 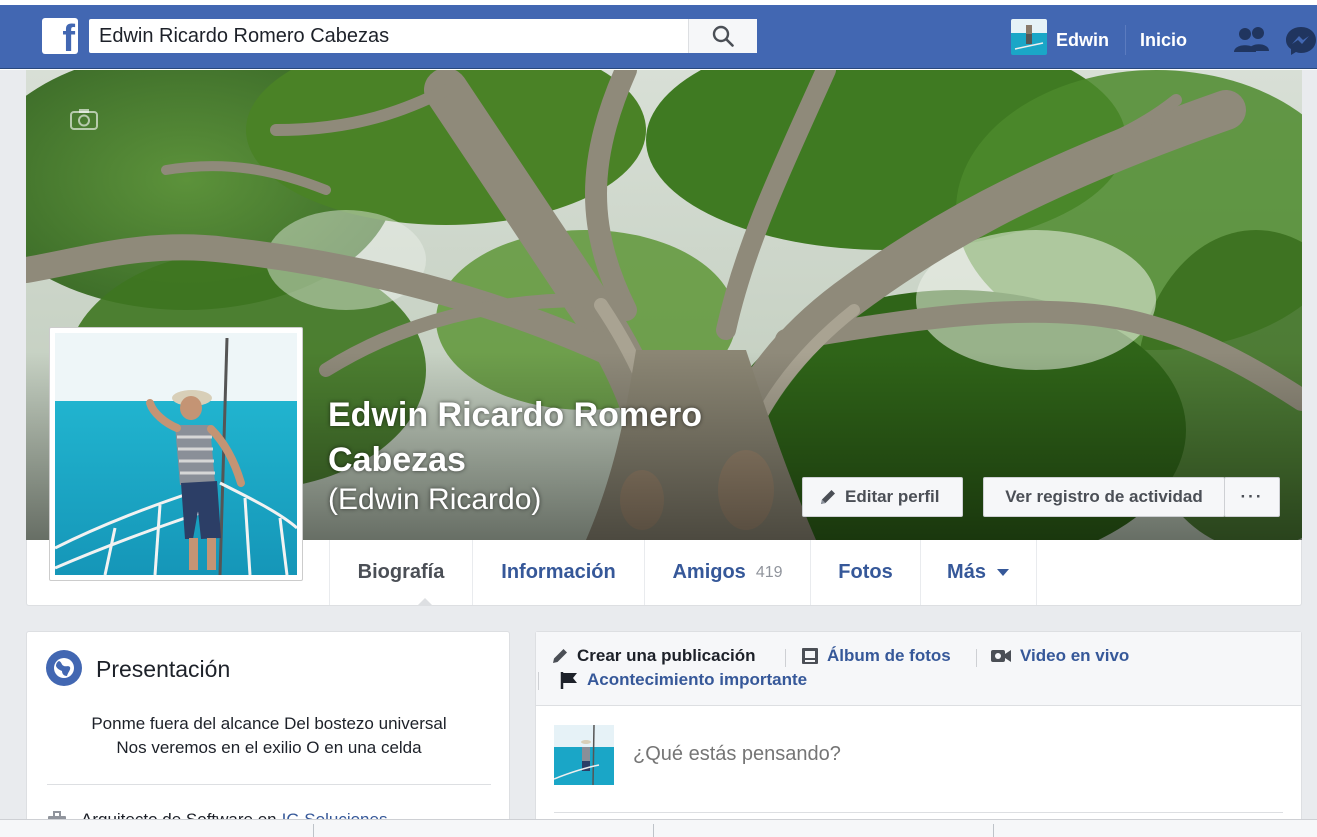 I want to click on update-cover-camera-icon, so click(x=84, y=119).